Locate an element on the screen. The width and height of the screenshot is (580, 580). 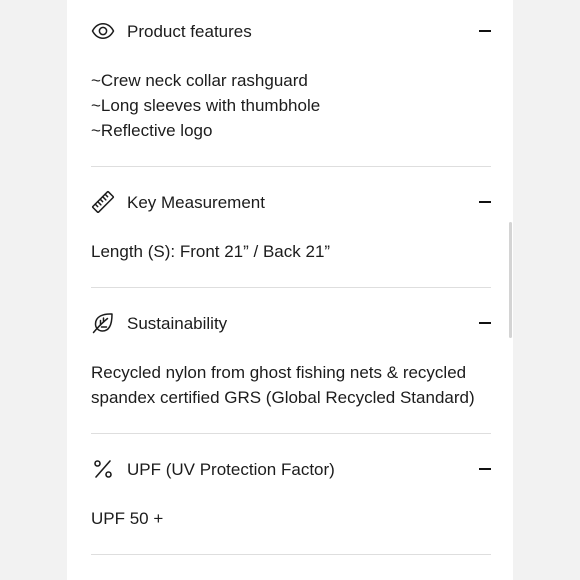
section-body: Length (S): Front 21” / Back 21” is located at coordinates (210, 251).